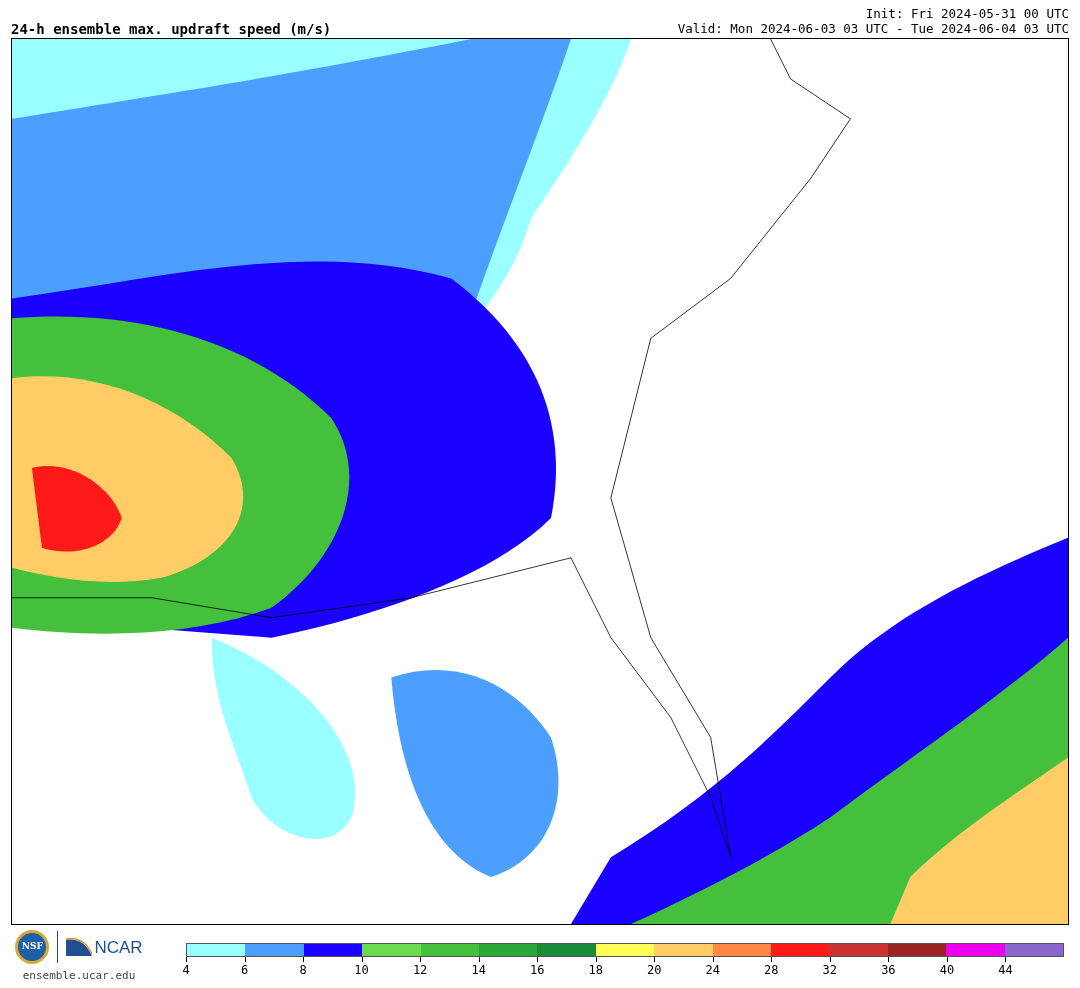 This screenshot has height=988, width=1080. Describe the element at coordinates (1005, 970) in the screenshot. I see `tick-label: 44` at that location.